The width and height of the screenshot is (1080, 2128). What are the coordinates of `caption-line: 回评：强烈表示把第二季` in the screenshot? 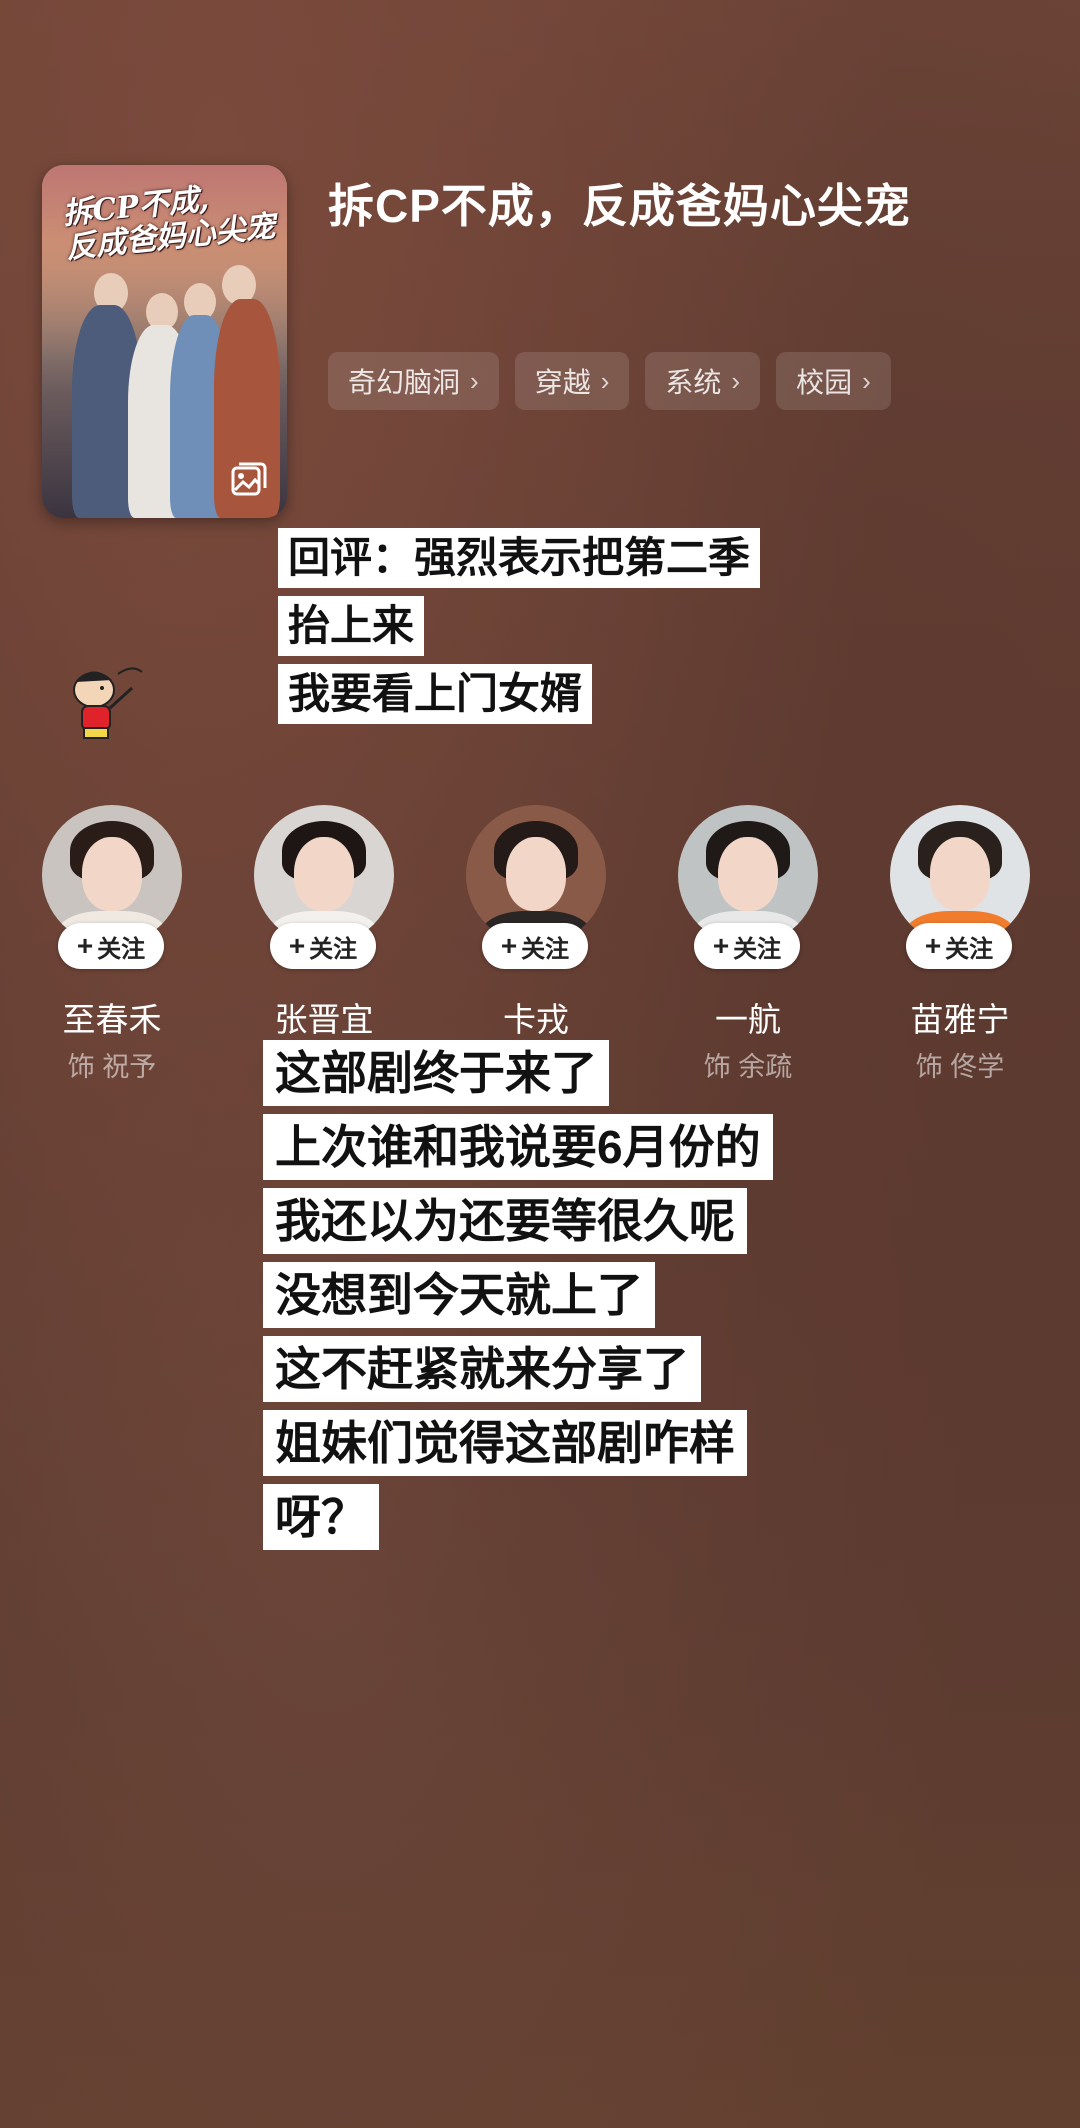 It's located at (519, 558).